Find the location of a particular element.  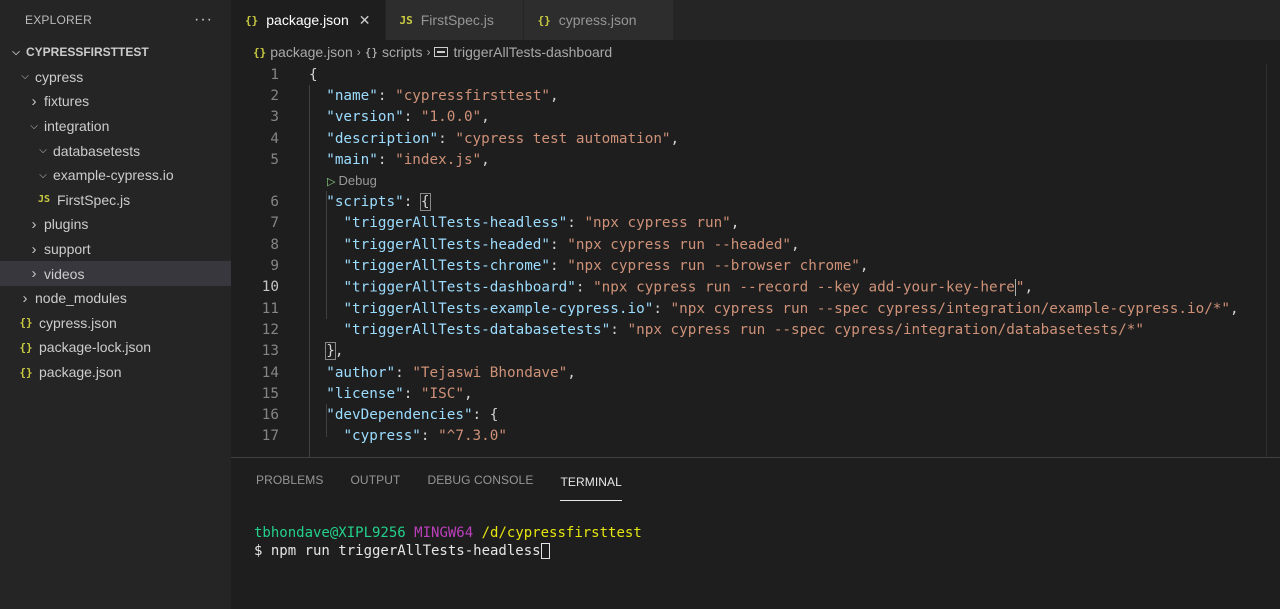

codelens-row: ▷ Debug is located at coordinates (755, 180).